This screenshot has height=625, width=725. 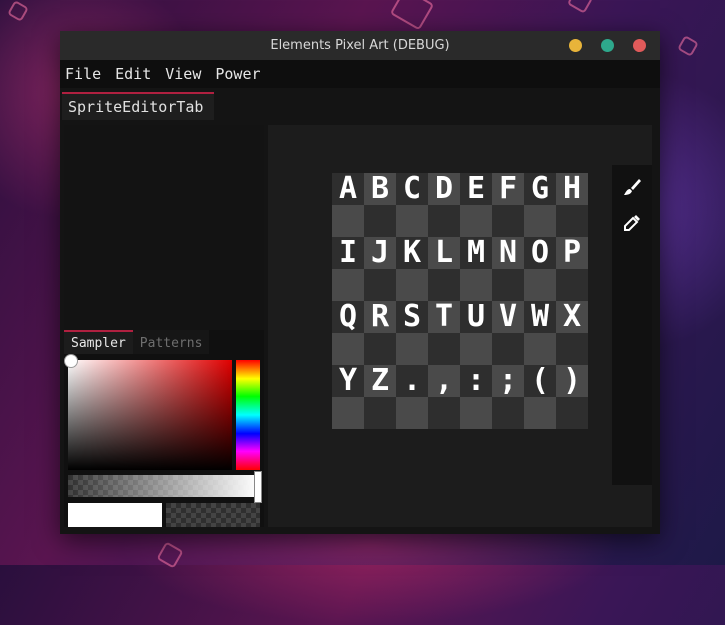 I want to click on glyph: ), so click(x=572, y=380).